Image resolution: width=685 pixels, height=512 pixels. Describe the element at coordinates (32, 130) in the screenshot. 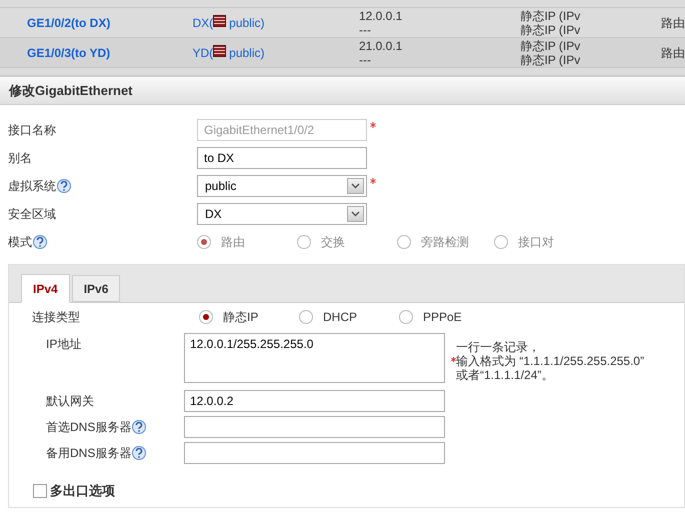

I see `field-label: 接口名称` at that location.